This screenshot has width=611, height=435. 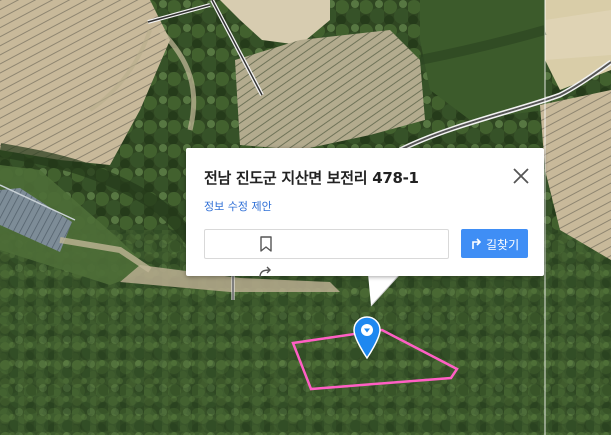 I want to click on bookmark-icon, so click(x=266, y=244).